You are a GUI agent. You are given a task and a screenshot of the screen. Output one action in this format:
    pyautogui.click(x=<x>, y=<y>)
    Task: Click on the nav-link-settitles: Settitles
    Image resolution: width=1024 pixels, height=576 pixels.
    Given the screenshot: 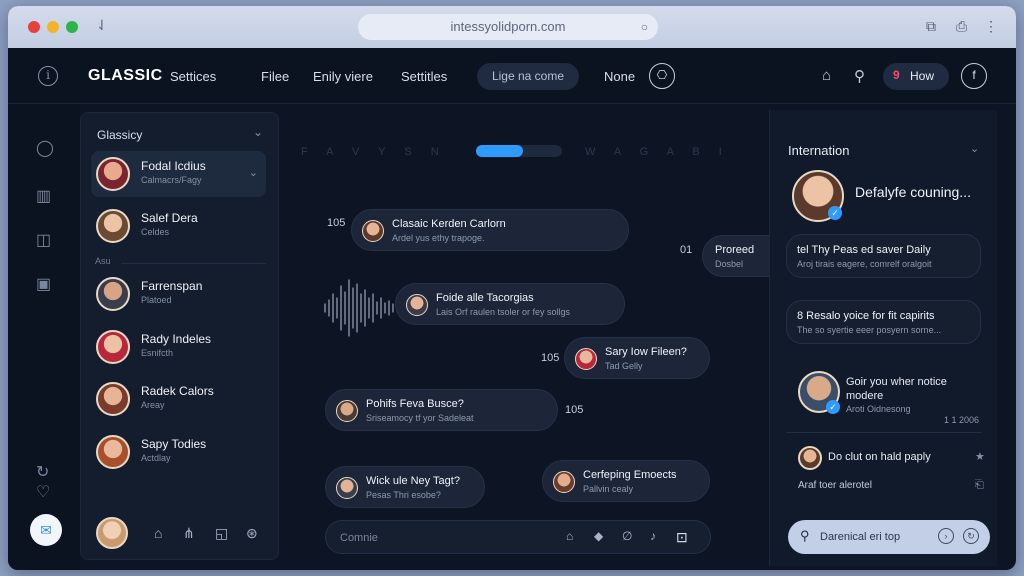 What is the action you would take?
    pyautogui.click(x=424, y=76)
    